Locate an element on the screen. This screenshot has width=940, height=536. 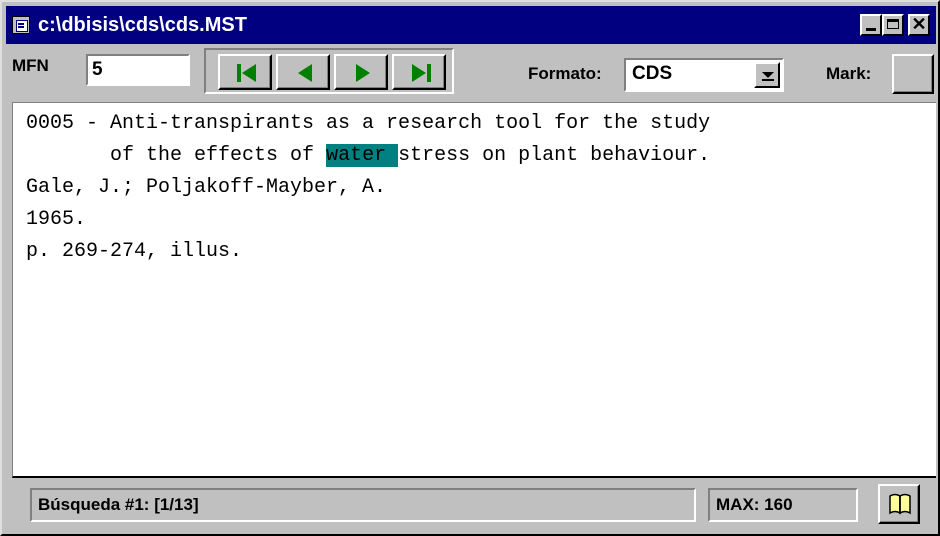
right-arrow-icon is located at coordinates (363, 73).